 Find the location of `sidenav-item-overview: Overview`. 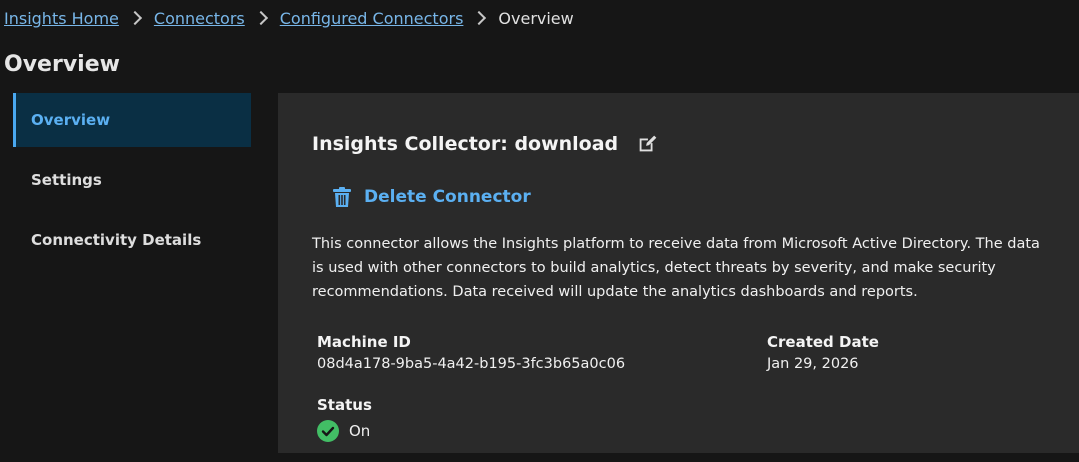

sidenav-item-overview: Overview is located at coordinates (132, 120).